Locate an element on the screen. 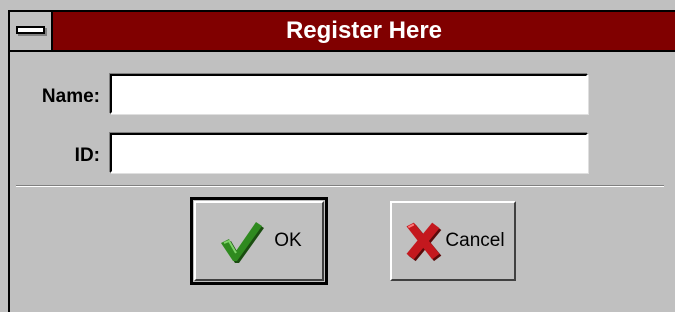  title-bar: Register Here is located at coordinates (342, 32).